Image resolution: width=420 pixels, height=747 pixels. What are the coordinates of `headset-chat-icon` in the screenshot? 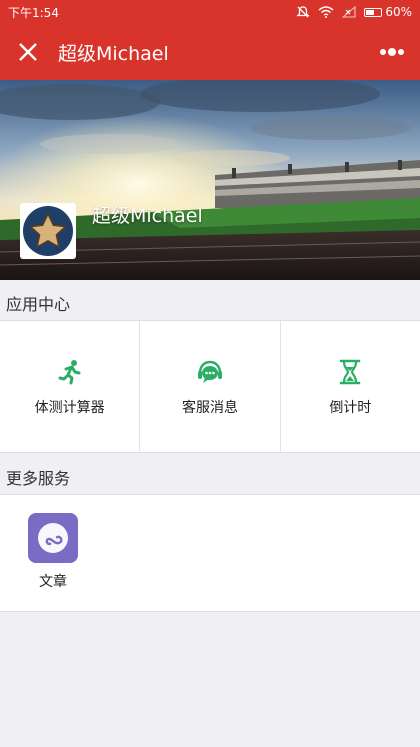 It's located at (210, 372).